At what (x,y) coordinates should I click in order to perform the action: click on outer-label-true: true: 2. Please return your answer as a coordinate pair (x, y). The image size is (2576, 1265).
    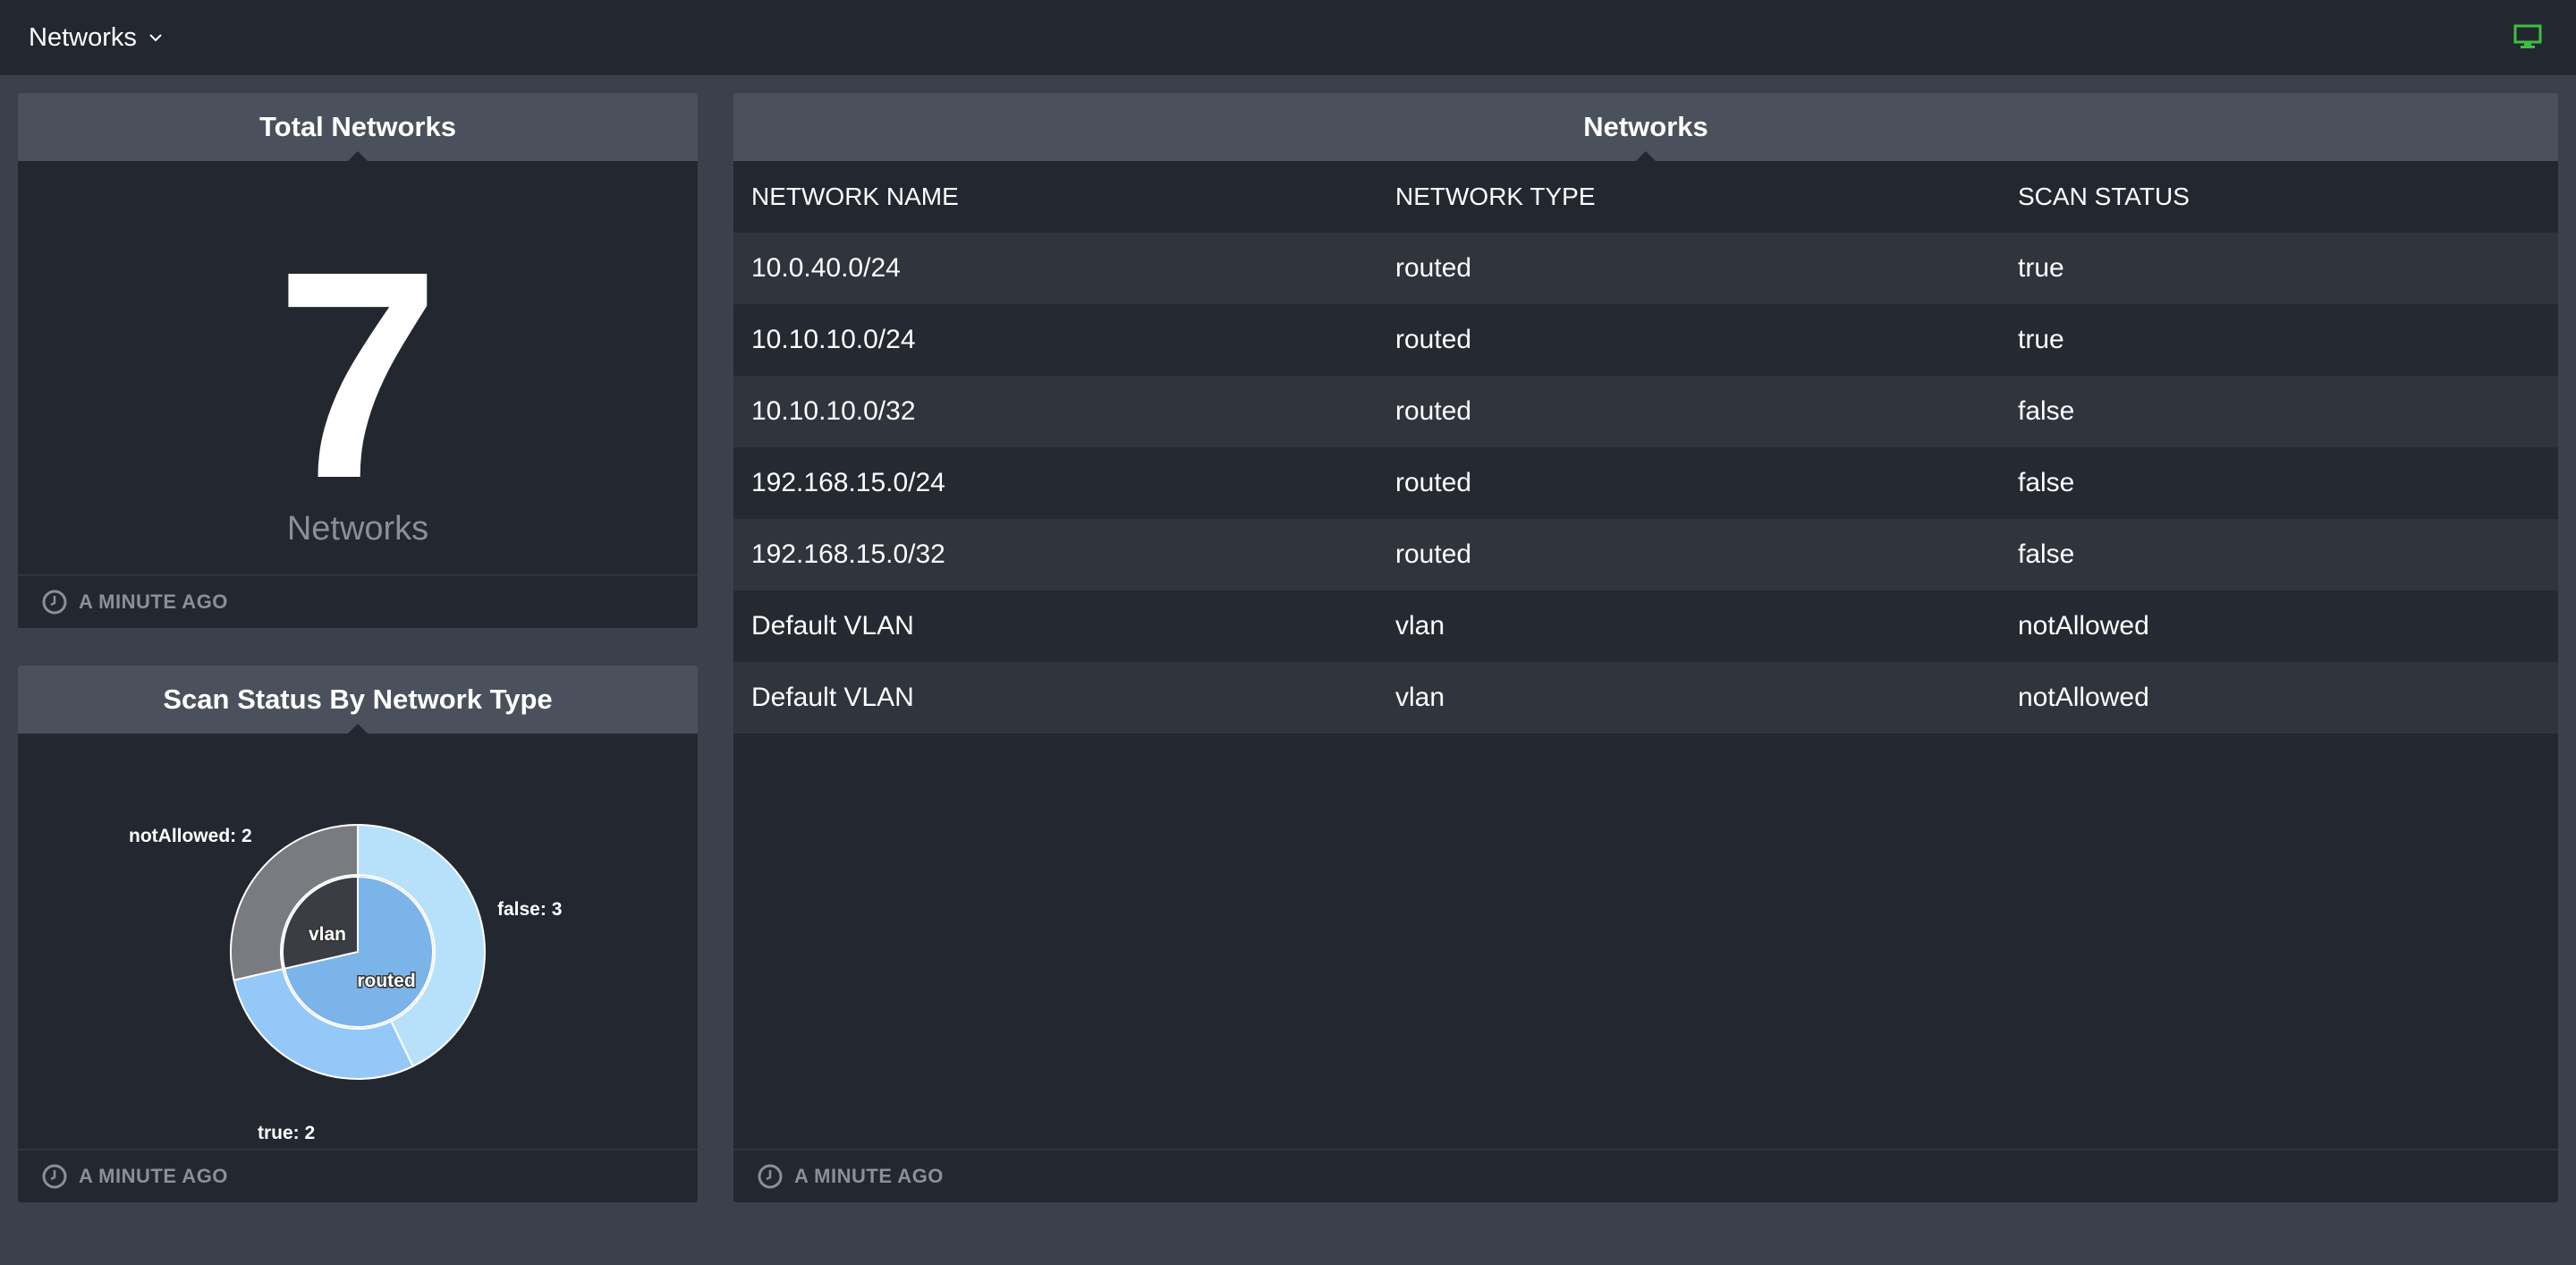
    Looking at the image, I should click on (286, 1133).